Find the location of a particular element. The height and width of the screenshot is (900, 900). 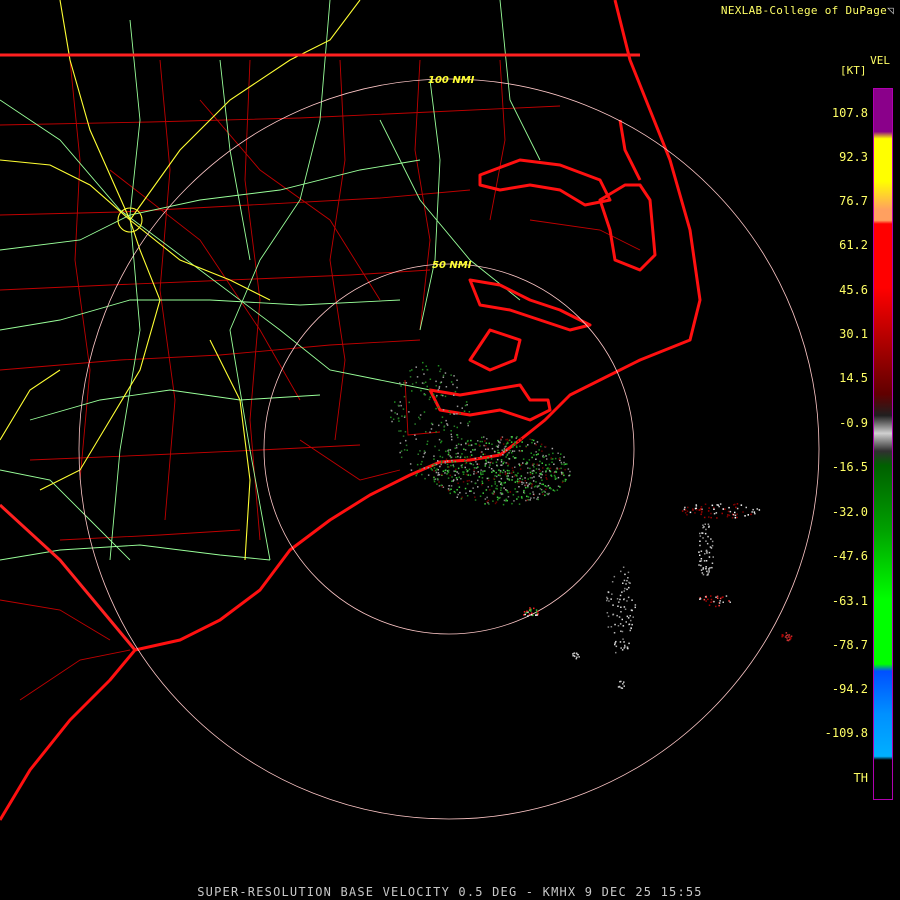

legend-tick: -32.0 is located at coordinates (849, 512).